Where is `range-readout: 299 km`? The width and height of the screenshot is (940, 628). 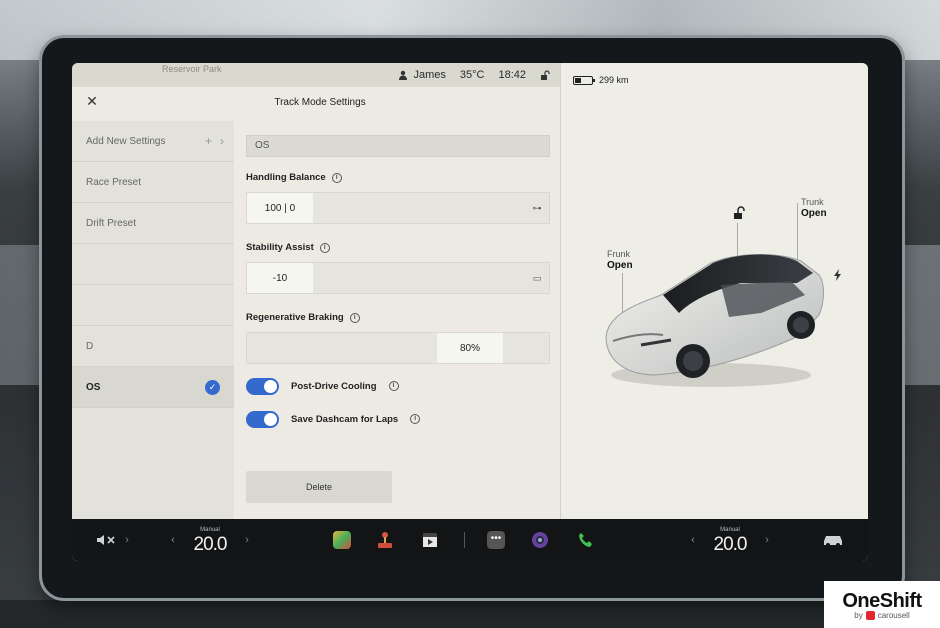
range-readout: 299 km is located at coordinates (614, 80).